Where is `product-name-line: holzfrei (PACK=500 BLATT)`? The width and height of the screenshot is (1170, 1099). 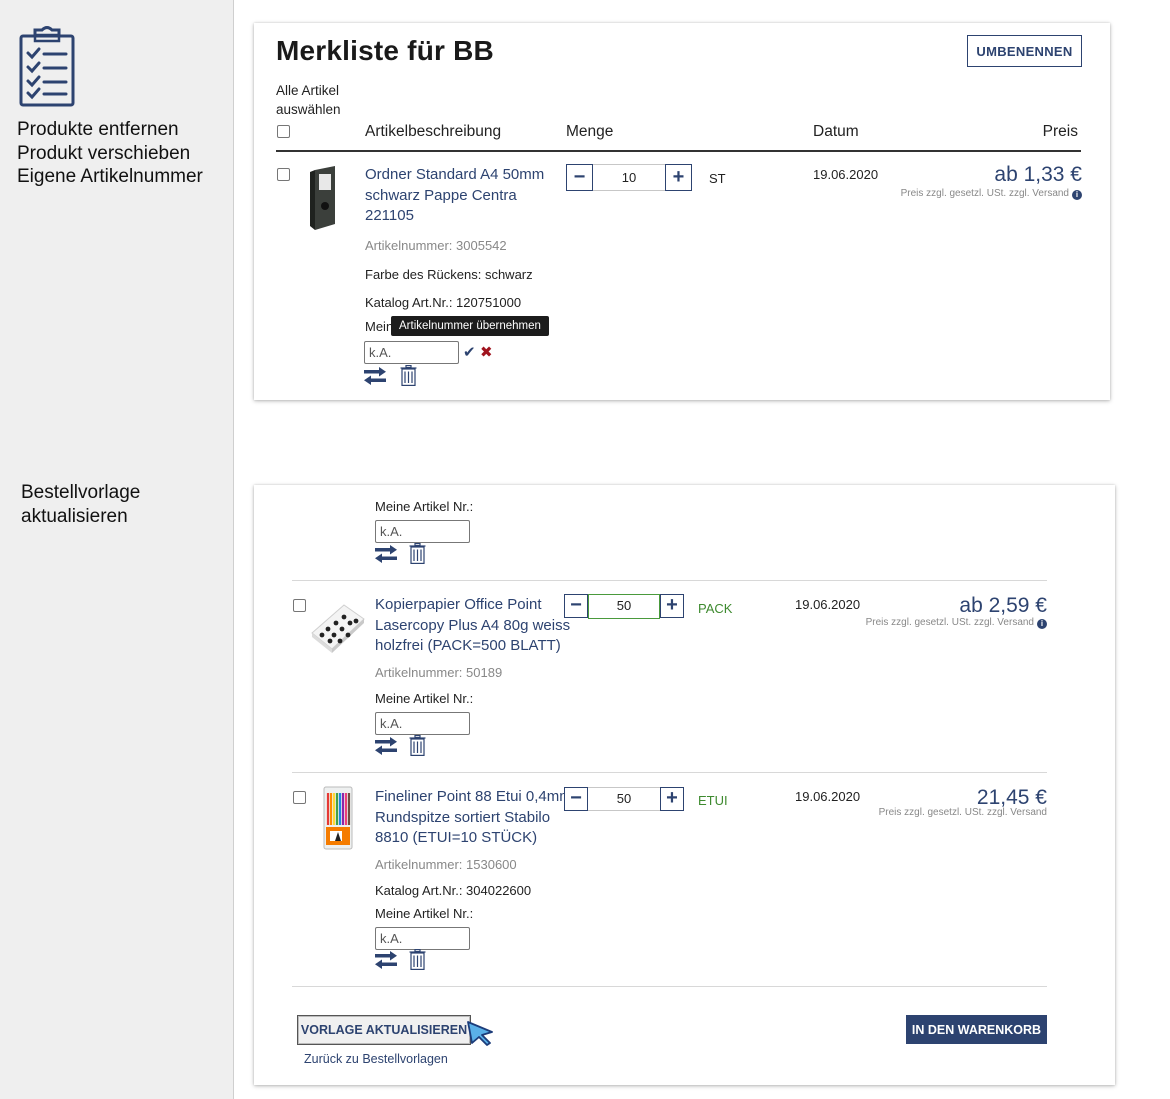
product-name-line: holzfrei (PACK=500 BLATT) is located at coordinates (468, 645).